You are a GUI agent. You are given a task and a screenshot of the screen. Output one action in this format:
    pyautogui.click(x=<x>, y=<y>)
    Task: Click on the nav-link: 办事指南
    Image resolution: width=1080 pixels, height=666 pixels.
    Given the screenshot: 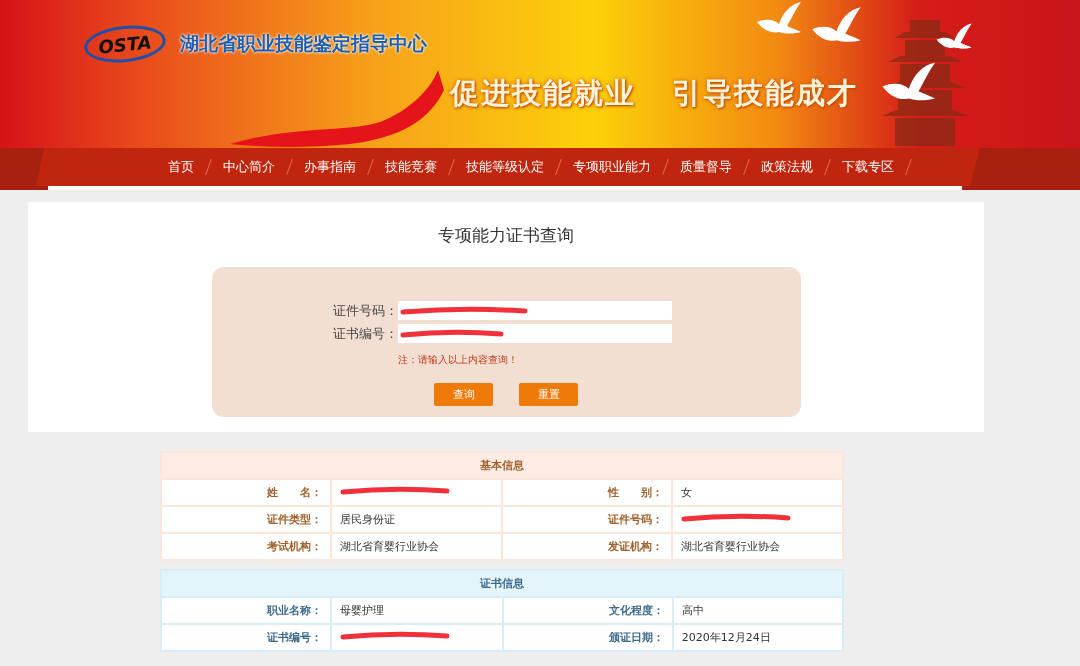 What is the action you would take?
    pyautogui.click(x=330, y=167)
    